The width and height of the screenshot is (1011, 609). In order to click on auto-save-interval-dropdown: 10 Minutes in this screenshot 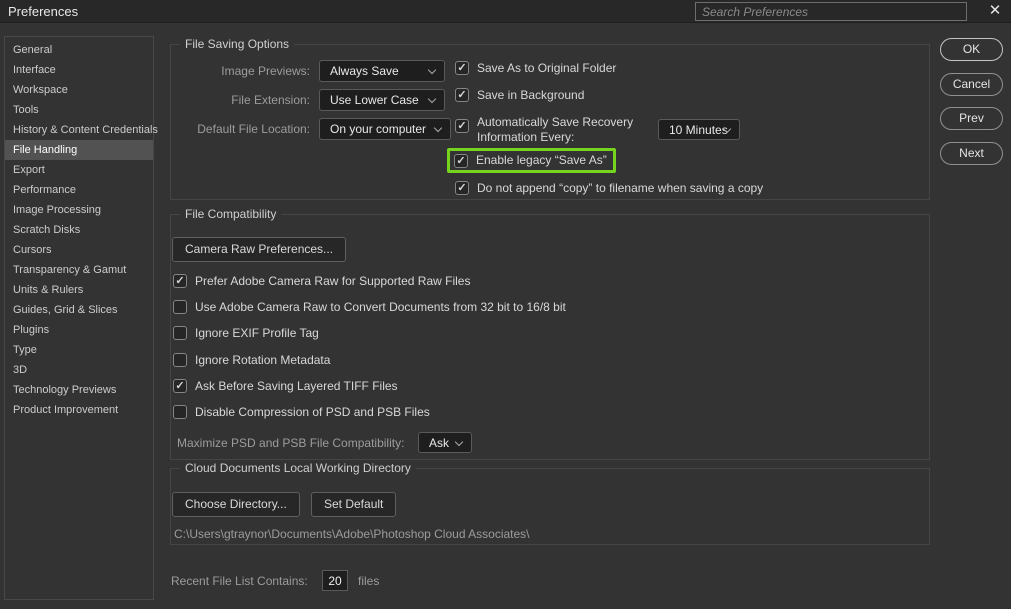, I will do `click(699, 129)`.